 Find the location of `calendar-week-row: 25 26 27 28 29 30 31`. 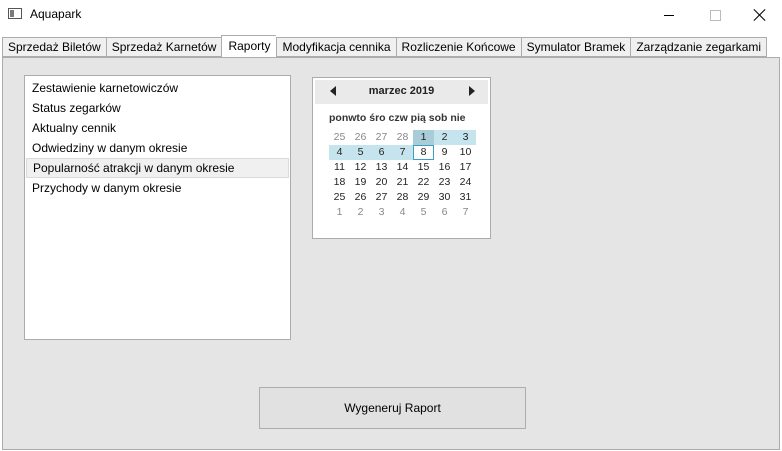

calendar-week-row: 25 26 27 28 29 30 31 is located at coordinates (402, 197).